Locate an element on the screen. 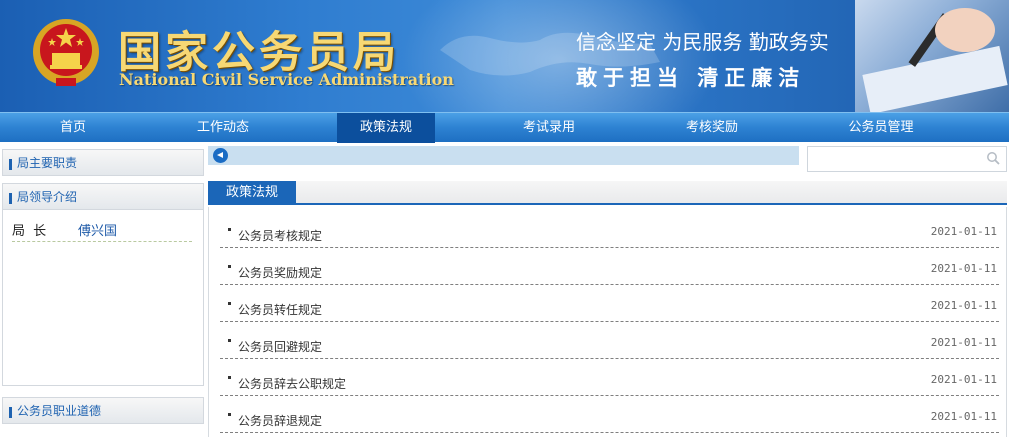 The width and height of the screenshot is (1009, 437). list-item: 公务员回避规定 2021-01-11 is located at coordinates (609, 340).